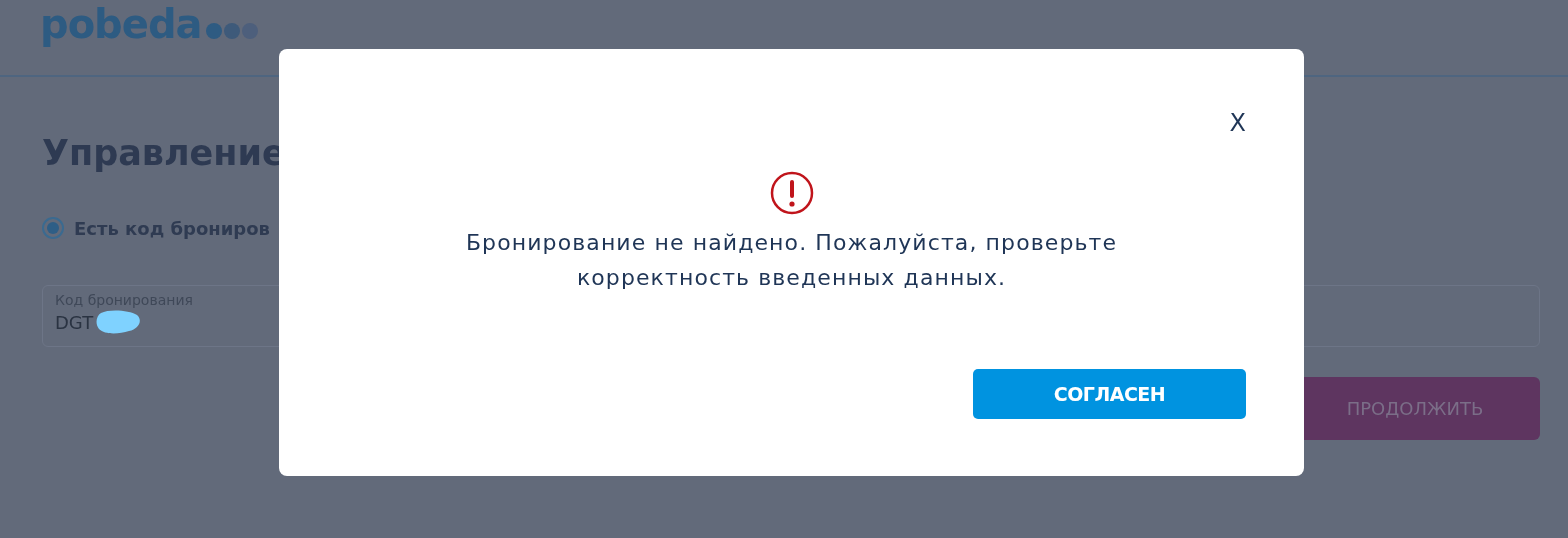 Image resolution: width=1568 pixels, height=538 pixels. What do you see at coordinates (791, 260) in the screenshot?
I see `error-message: Бронирование не найдено. Пожалуйста, проверьте корректность введенных данных.` at bounding box center [791, 260].